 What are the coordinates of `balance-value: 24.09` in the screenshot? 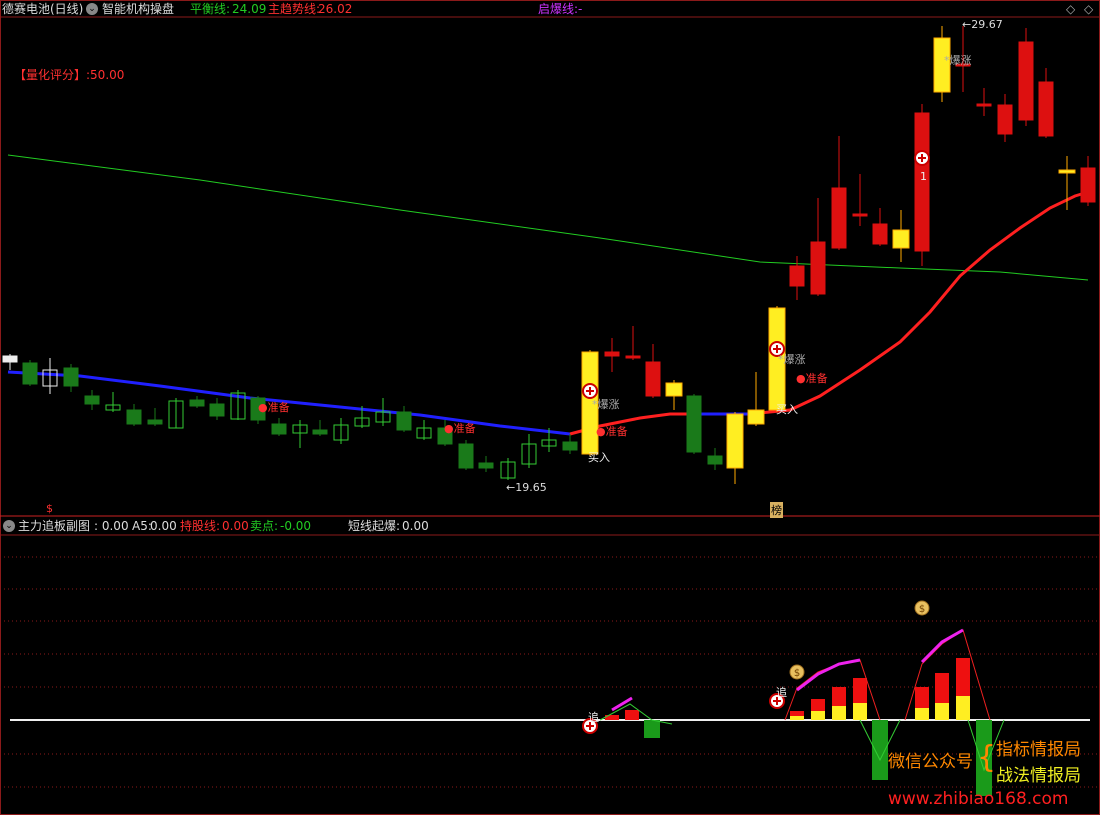 It's located at (249, 9).